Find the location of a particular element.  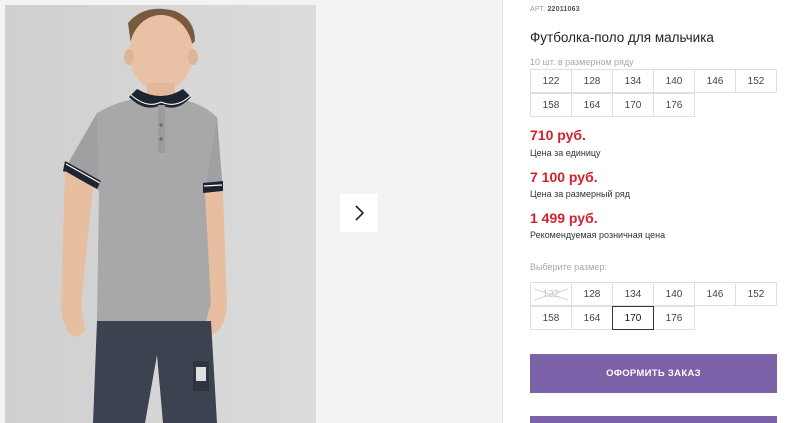

price-range-label: Цена за размерный ряд is located at coordinates (580, 194).